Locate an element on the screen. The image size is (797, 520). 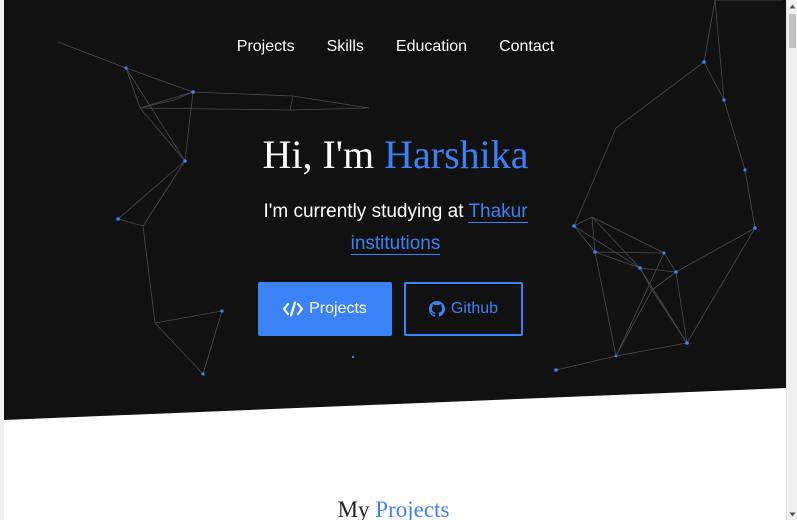
hero-subtitle-text: I'm currently studying at is located at coordinates (366, 211).